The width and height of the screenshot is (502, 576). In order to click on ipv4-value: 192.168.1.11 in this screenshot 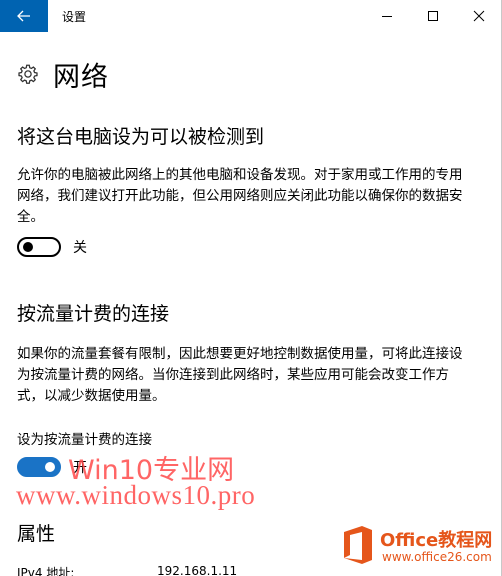, I will do `click(197, 570)`.